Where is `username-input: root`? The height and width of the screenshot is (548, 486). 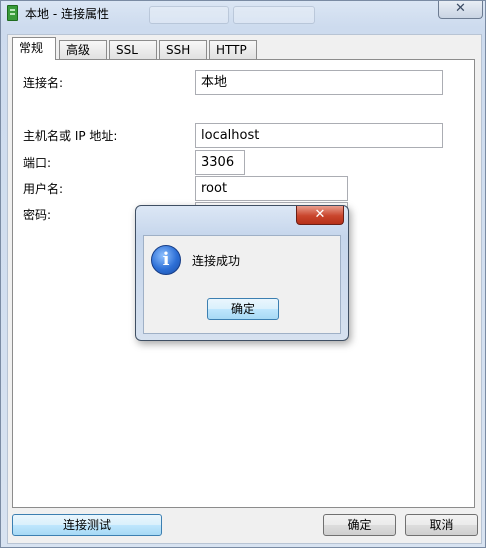 username-input: root is located at coordinates (271, 188).